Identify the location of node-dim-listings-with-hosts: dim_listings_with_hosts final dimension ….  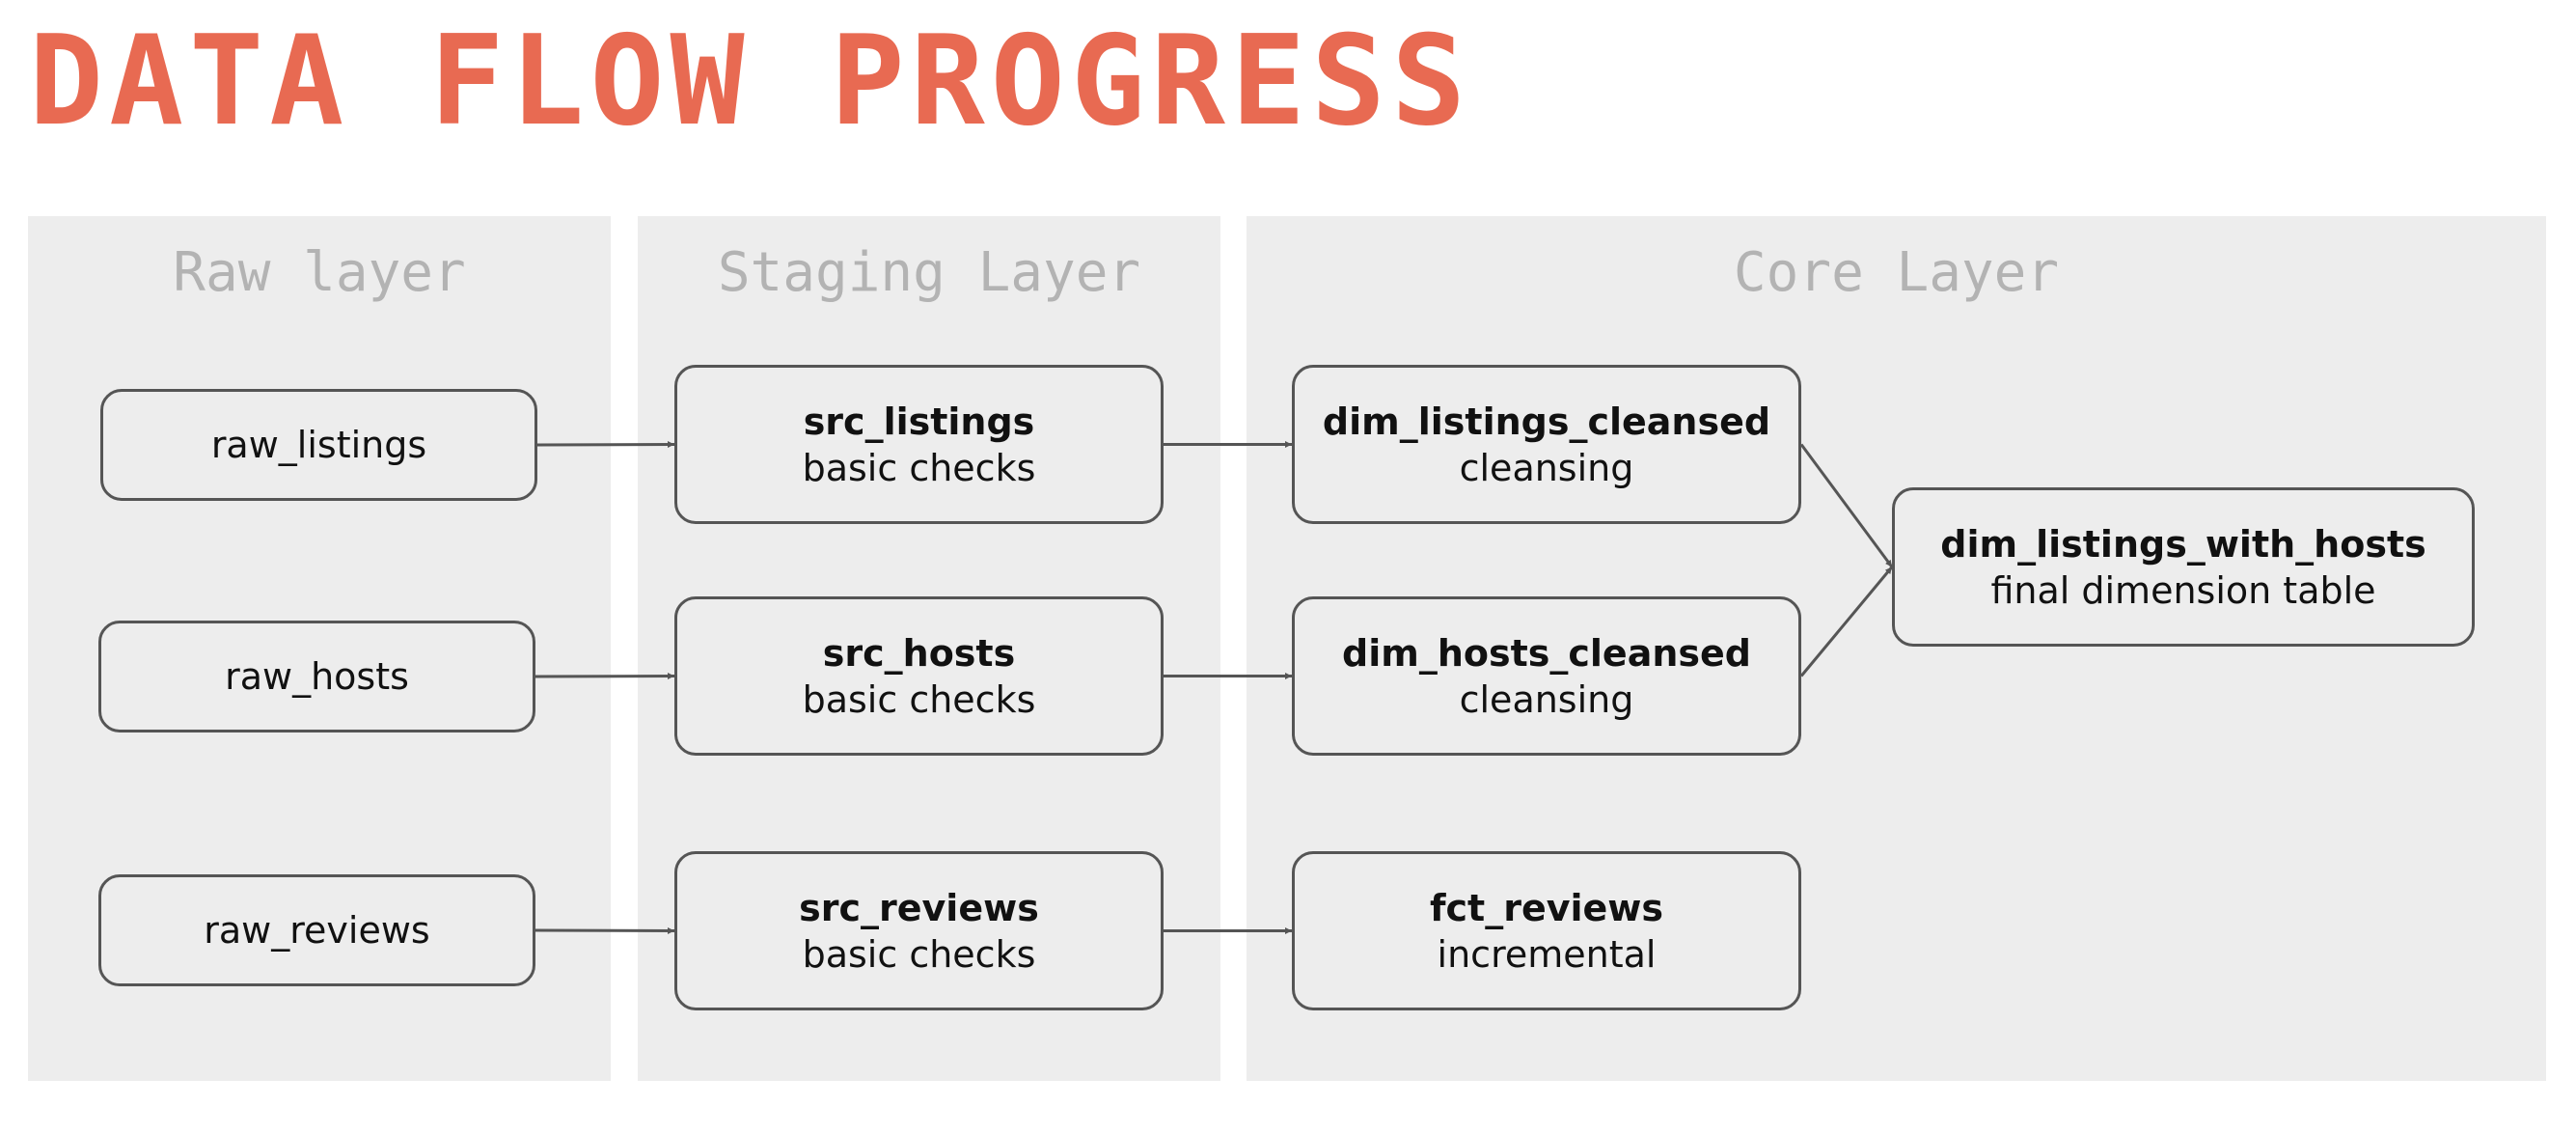
(2184, 567).